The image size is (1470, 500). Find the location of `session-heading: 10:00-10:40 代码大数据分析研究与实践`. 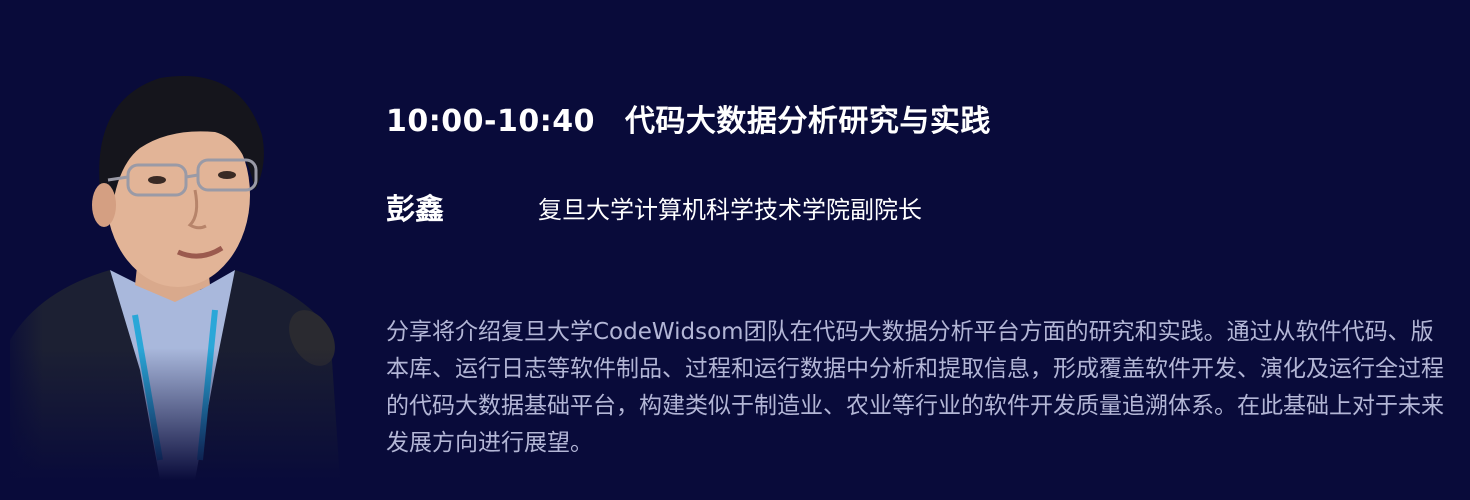

session-heading: 10:00-10:40 代码大数据分析研究与实践 is located at coordinates (688, 118).